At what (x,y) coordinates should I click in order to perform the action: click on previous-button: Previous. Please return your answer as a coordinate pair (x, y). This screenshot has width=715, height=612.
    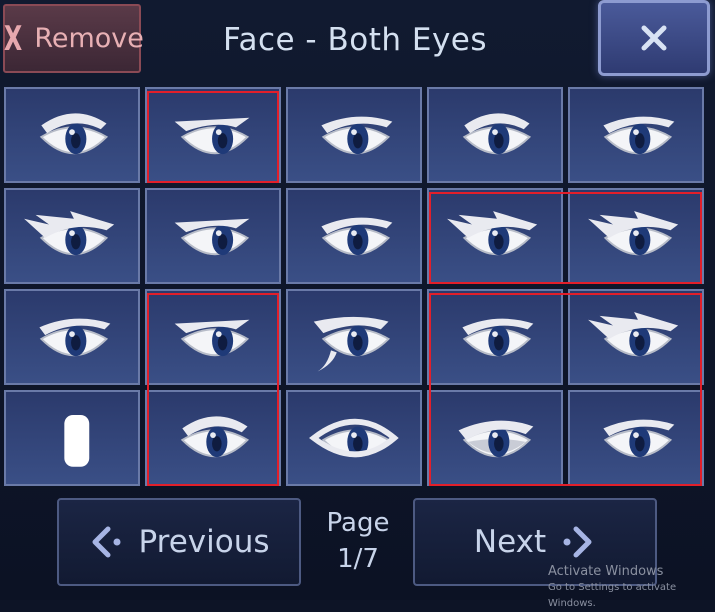
    Looking at the image, I should click on (179, 542).